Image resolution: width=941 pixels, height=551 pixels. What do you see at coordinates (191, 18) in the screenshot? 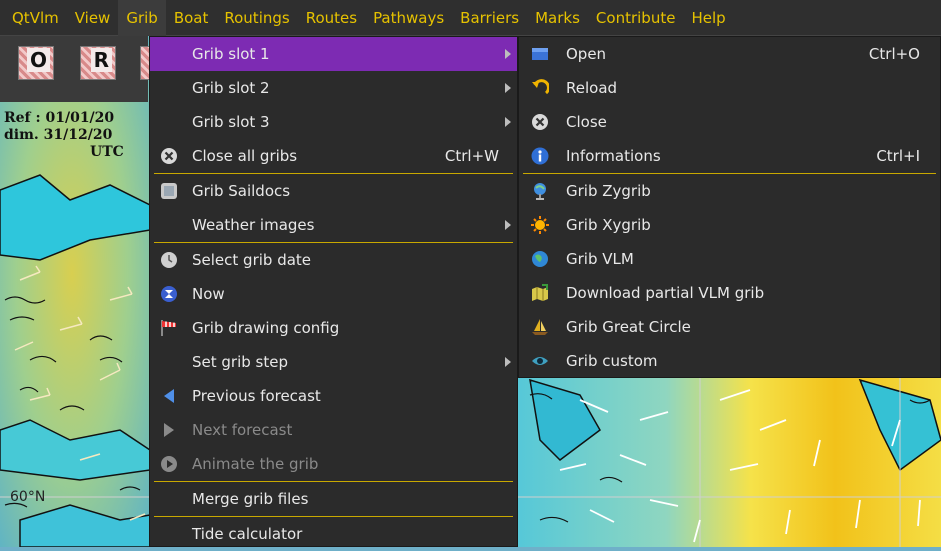
I see `menu-boat: Boat` at bounding box center [191, 18].